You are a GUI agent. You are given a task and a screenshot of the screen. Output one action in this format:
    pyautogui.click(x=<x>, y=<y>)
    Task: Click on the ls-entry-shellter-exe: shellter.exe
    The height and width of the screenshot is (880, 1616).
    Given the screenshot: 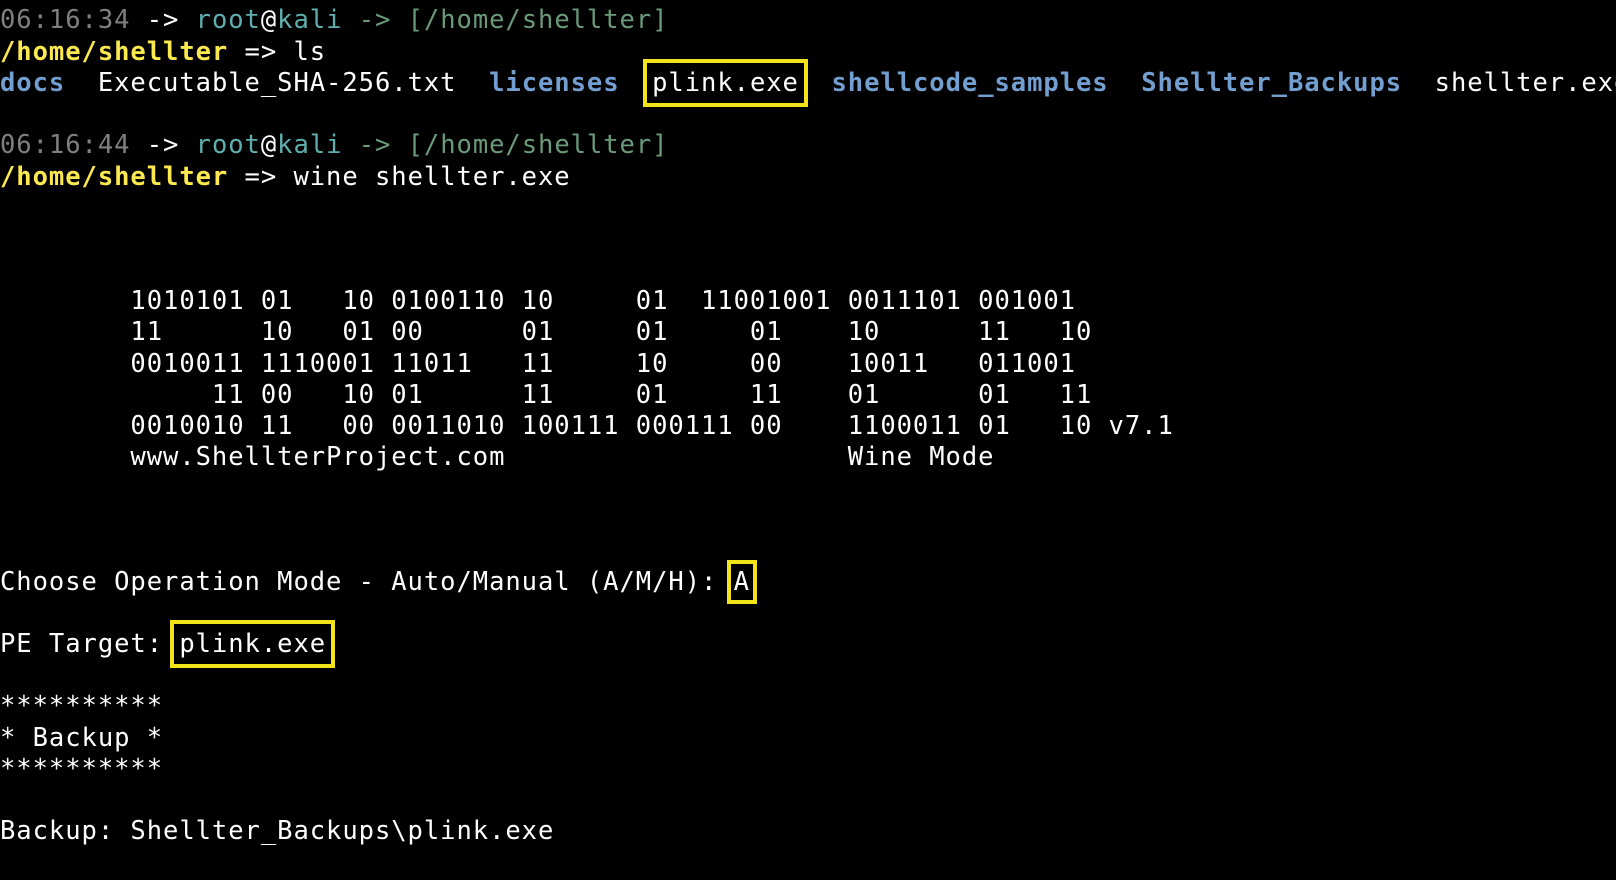 What is the action you would take?
    pyautogui.click(x=1525, y=83)
    